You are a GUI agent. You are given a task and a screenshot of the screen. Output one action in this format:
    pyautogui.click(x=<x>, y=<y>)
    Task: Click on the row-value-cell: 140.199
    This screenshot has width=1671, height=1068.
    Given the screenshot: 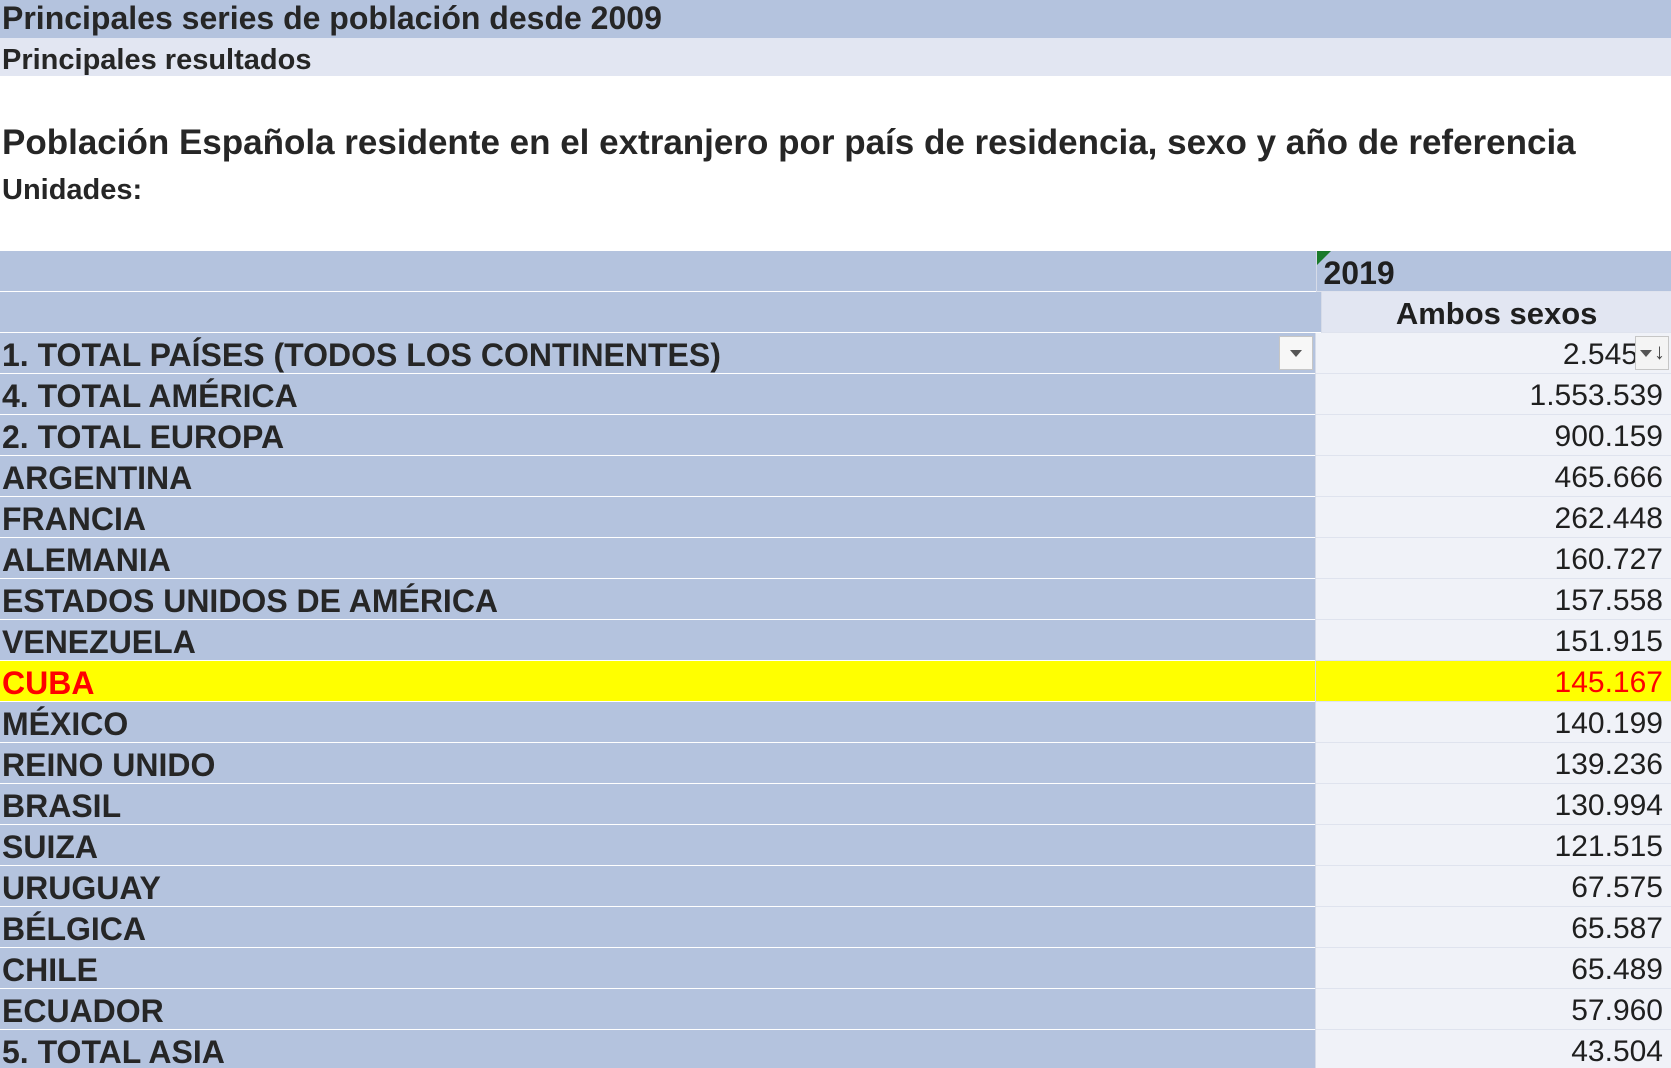 What is the action you would take?
    pyautogui.click(x=1492, y=722)
    